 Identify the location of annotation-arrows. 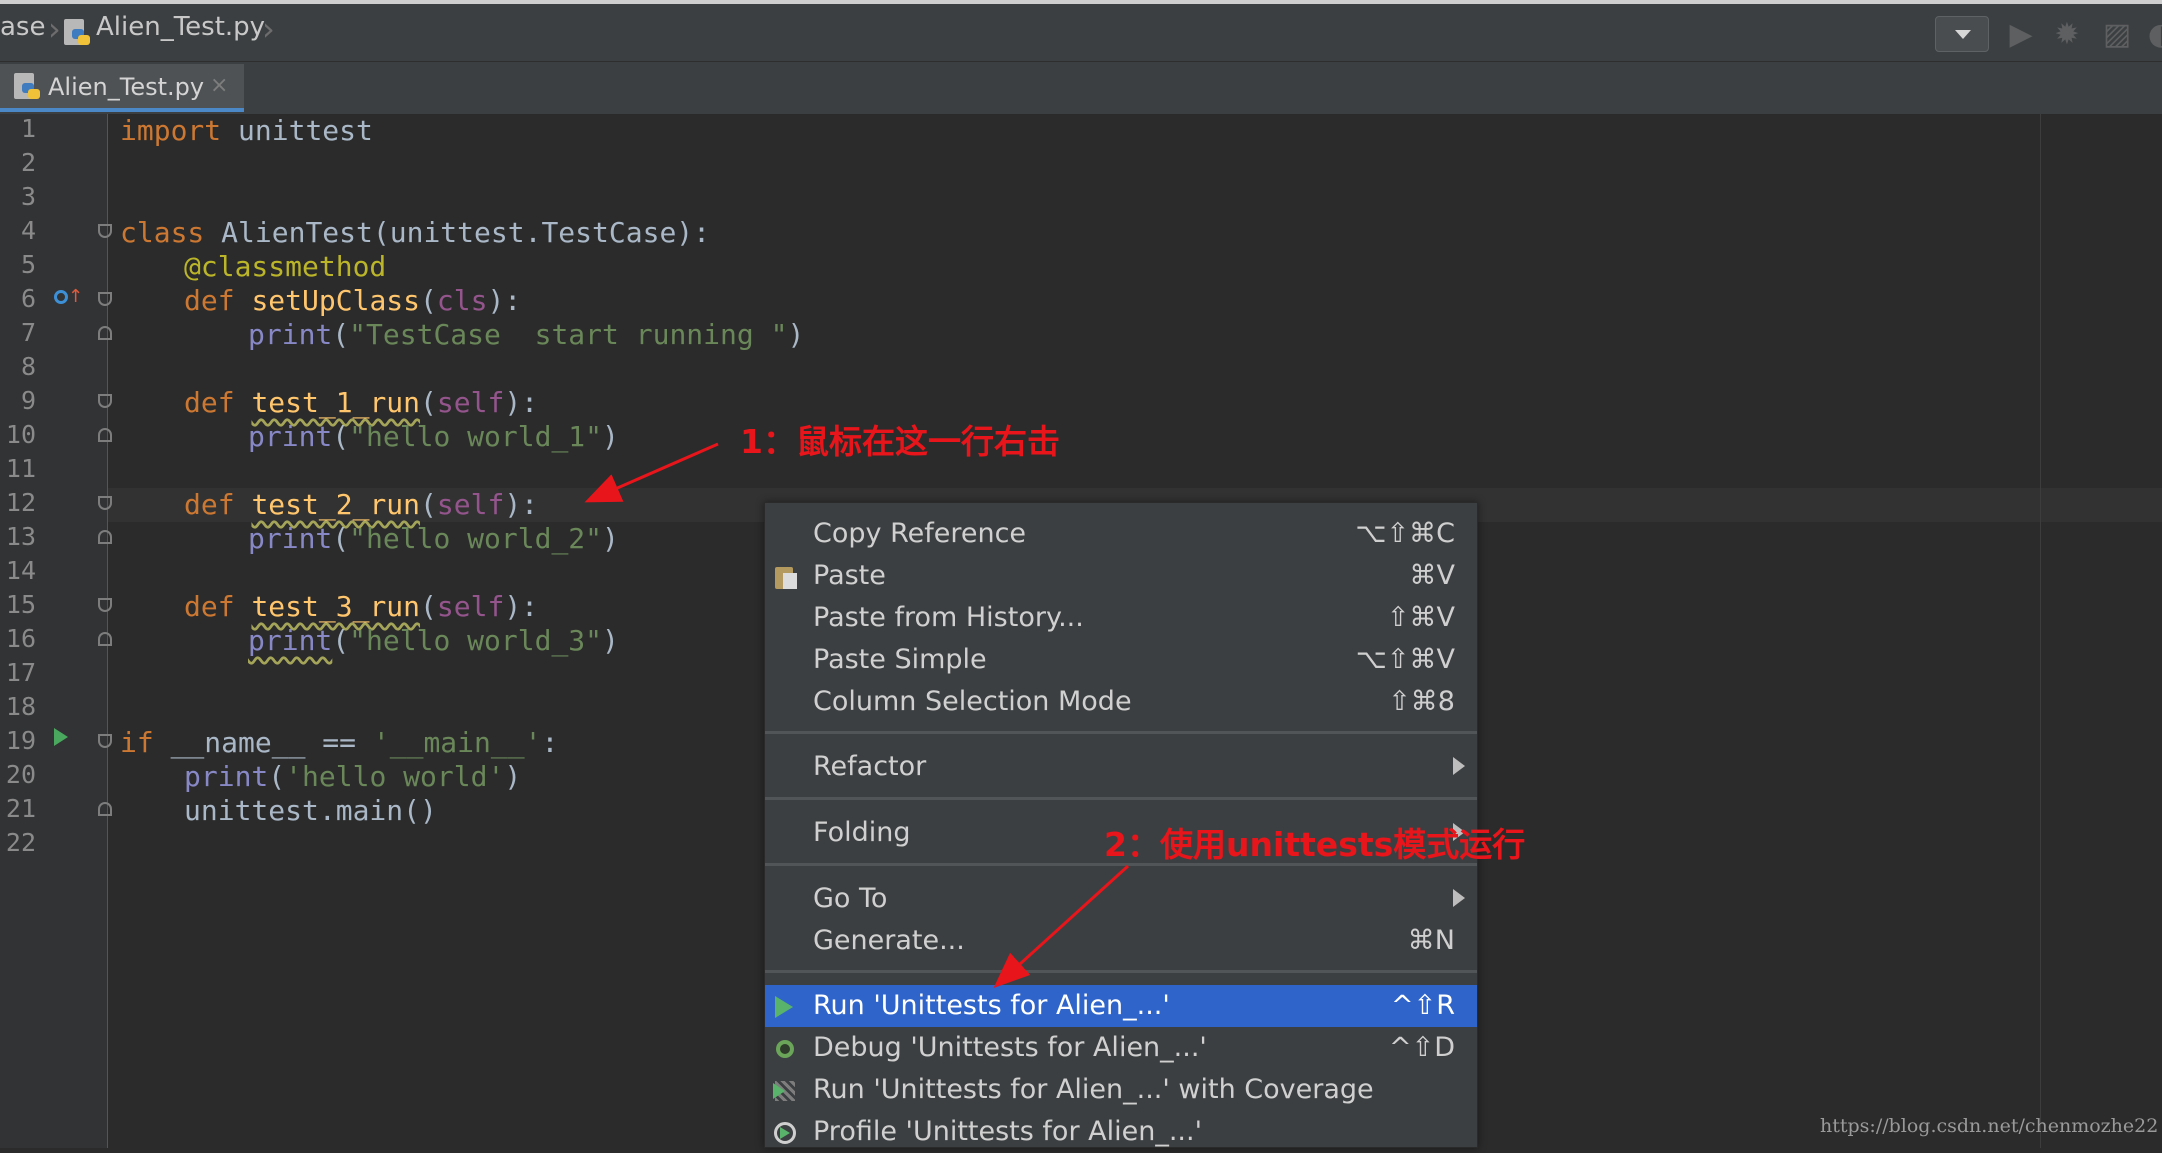
(857, 715).